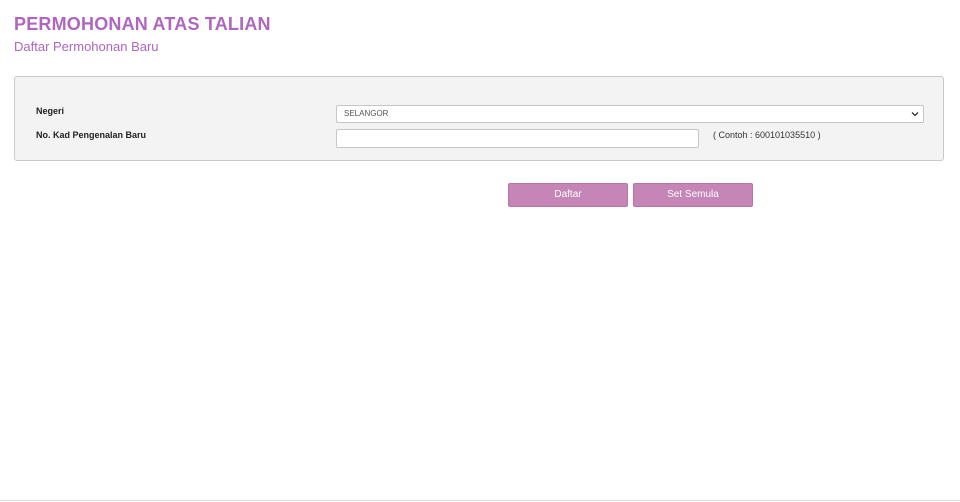 The image size is (960, 502). Describe the element at coordinates (366, 113) in the screenshot. I see `negeri-selected-value: SELANGOR` at that location.